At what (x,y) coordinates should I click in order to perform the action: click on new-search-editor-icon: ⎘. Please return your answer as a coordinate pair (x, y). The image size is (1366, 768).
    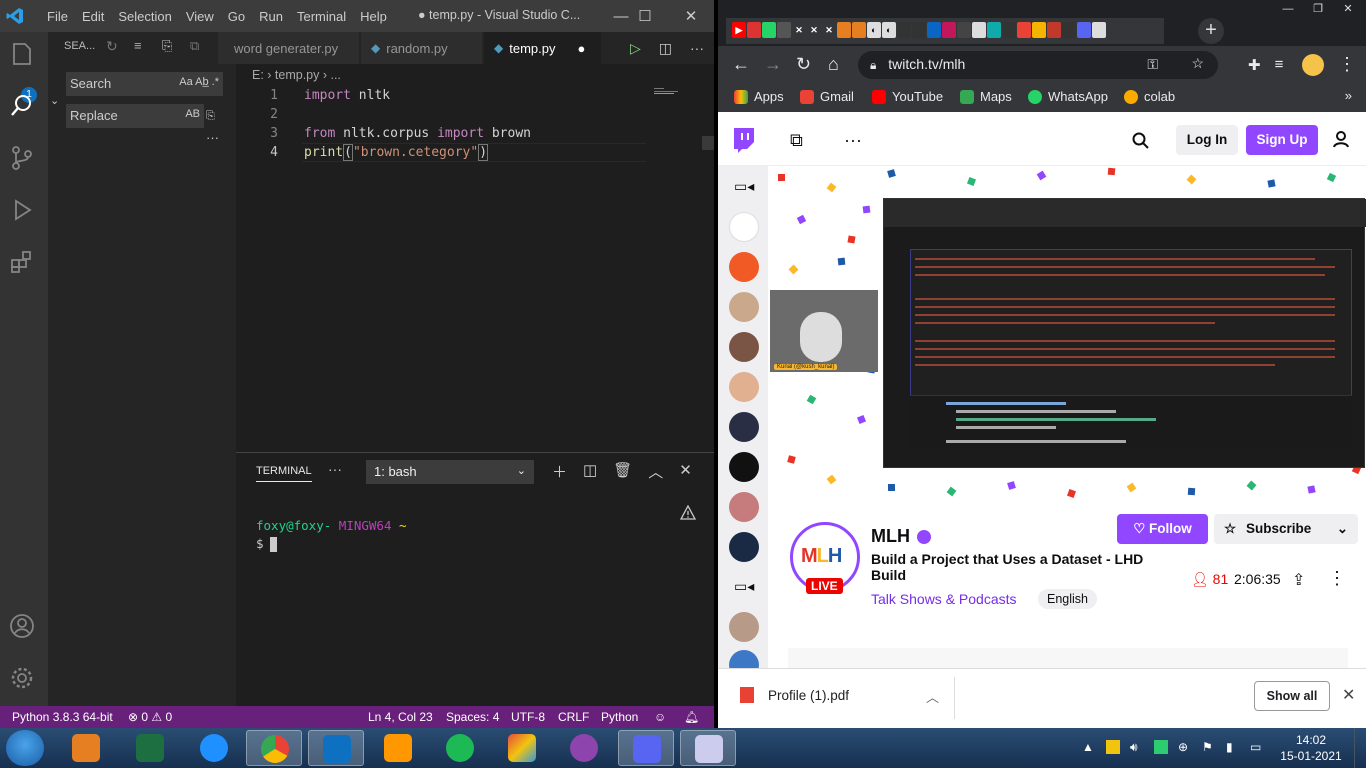
    Looking at the image, I should click on (170, 46).